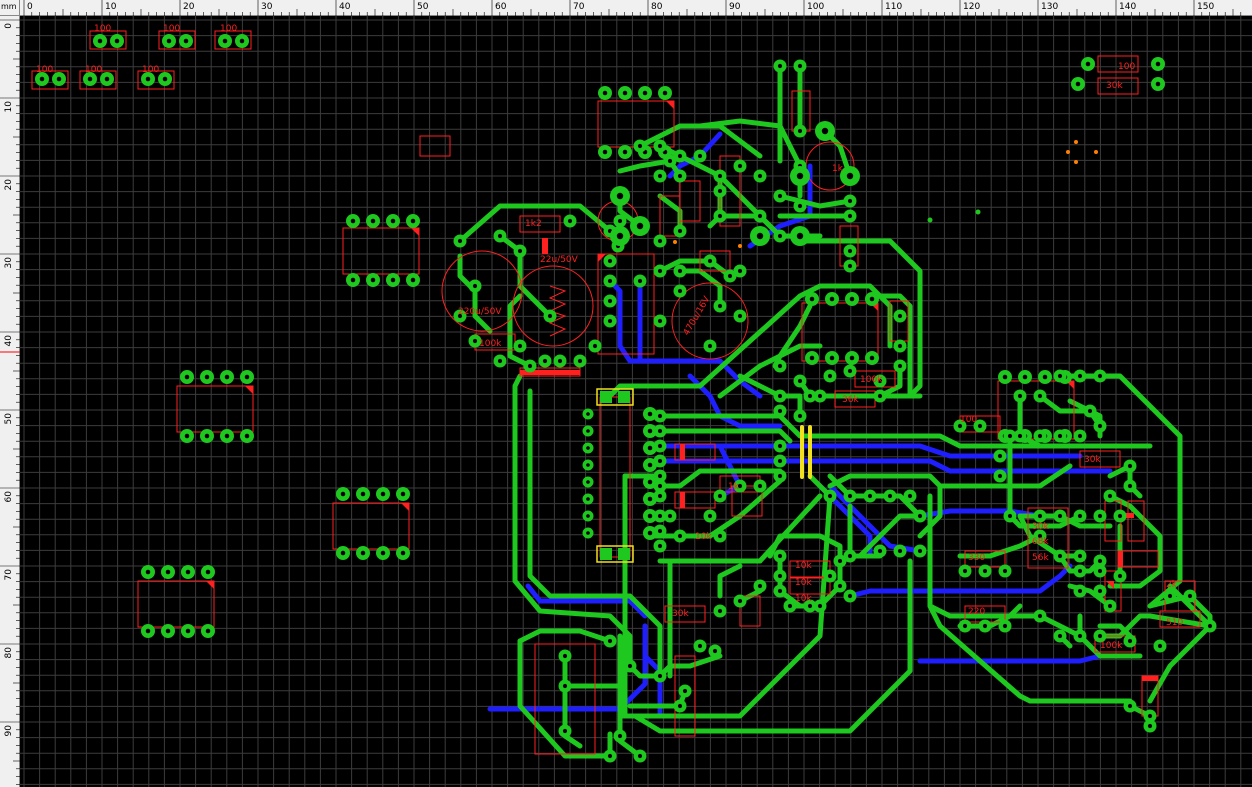 The image size is (1252, 787). I want to click on component-label: 1k, so click(838, 169).